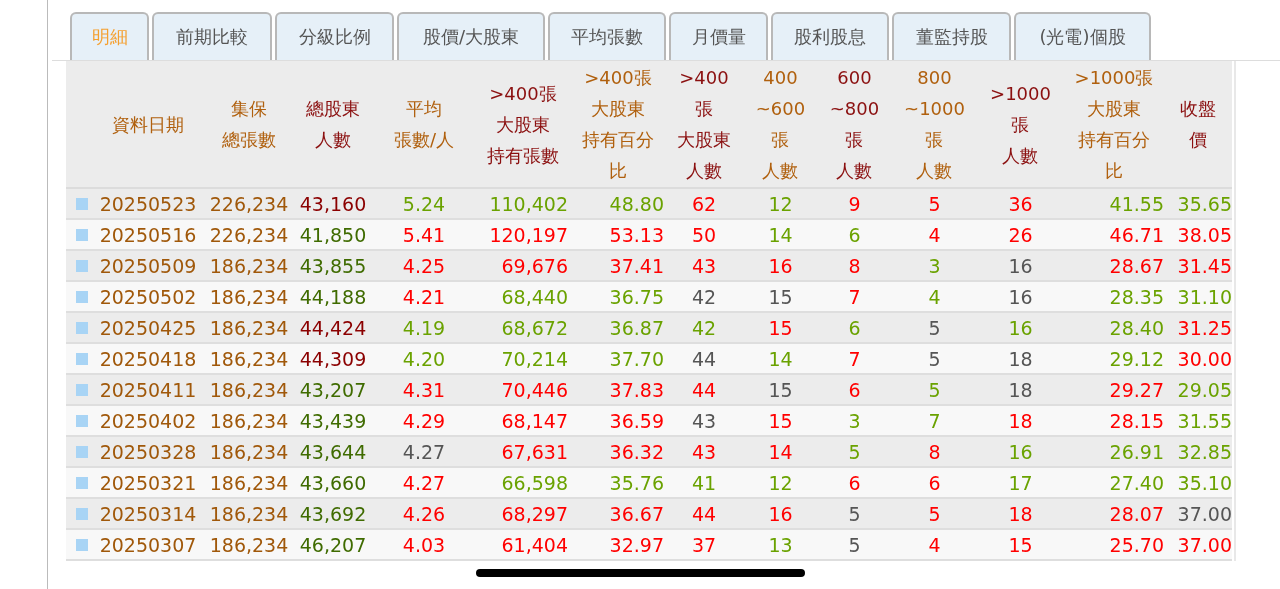  Describe the element at coordinates (951, 36) in the screenshot. I see `tab: 董監持股` at that location.